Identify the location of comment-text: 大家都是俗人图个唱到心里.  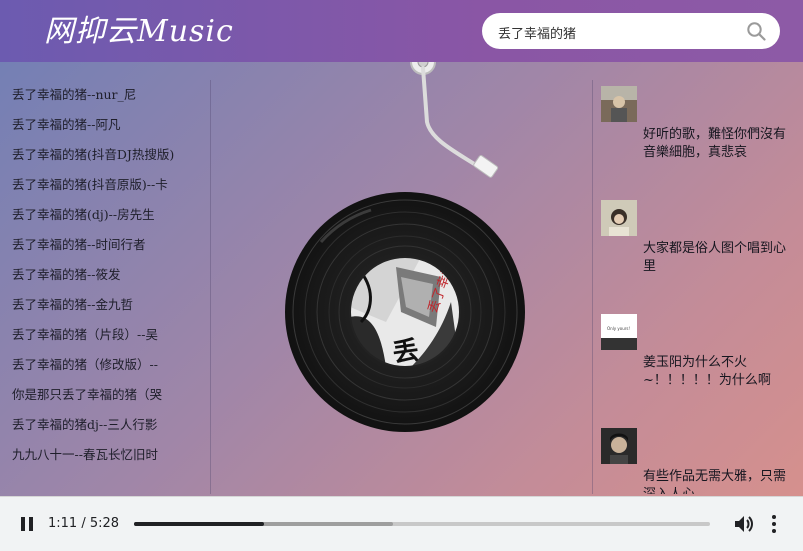
(715, 257).